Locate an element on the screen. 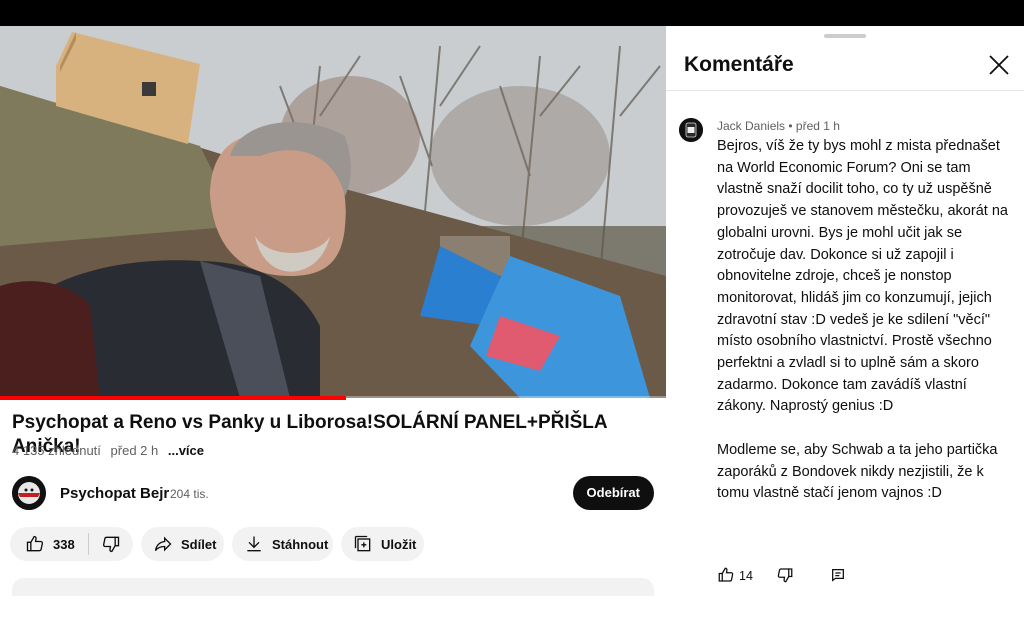 This screenshot has width=1024, height=640. close-button is located at coordinates (999, 65).